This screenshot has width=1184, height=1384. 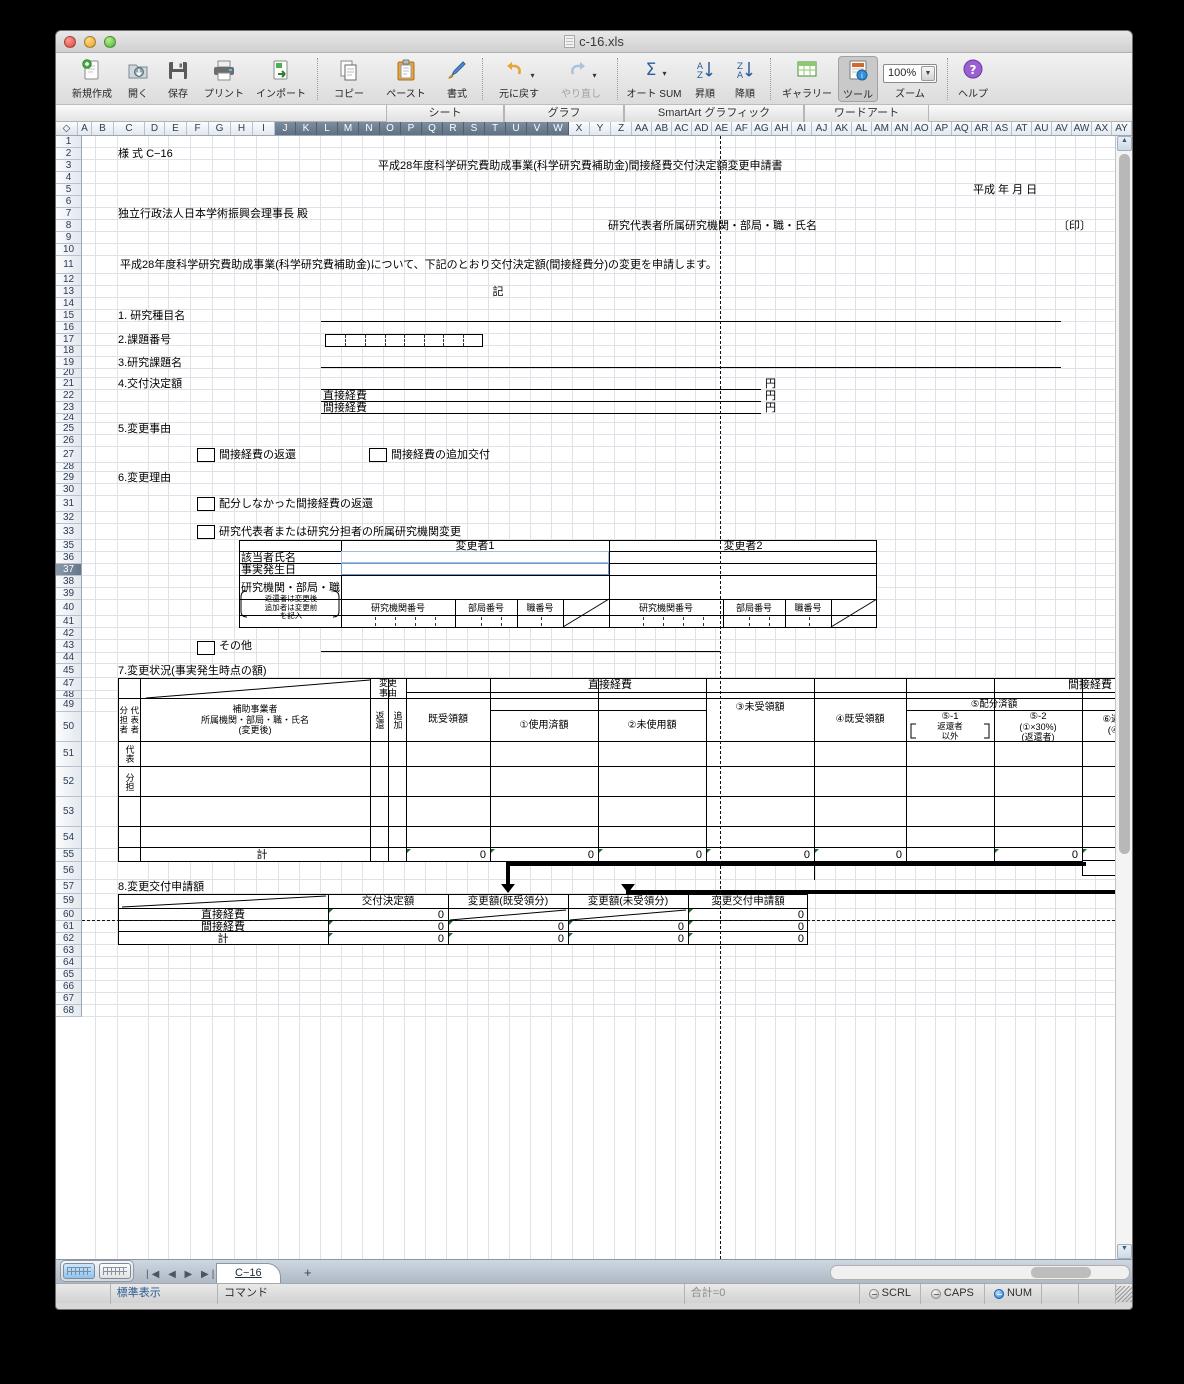 What do you see at coordinates (69, 634) in the screenshot?
I see `row-header-42: 42` at bounding box center [69, 634].